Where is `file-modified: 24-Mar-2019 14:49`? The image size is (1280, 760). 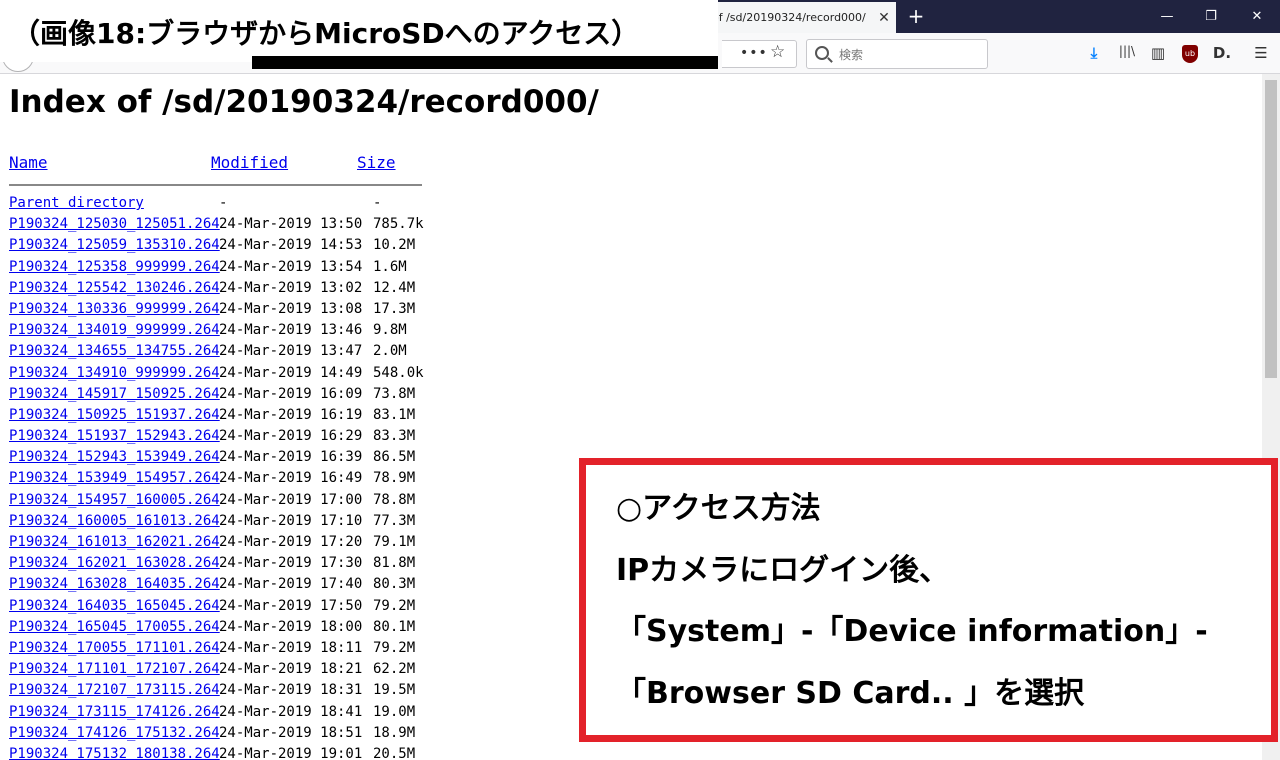 file-modified: 24-Mar-2019 14:49 is located at coordinates (291, 372).